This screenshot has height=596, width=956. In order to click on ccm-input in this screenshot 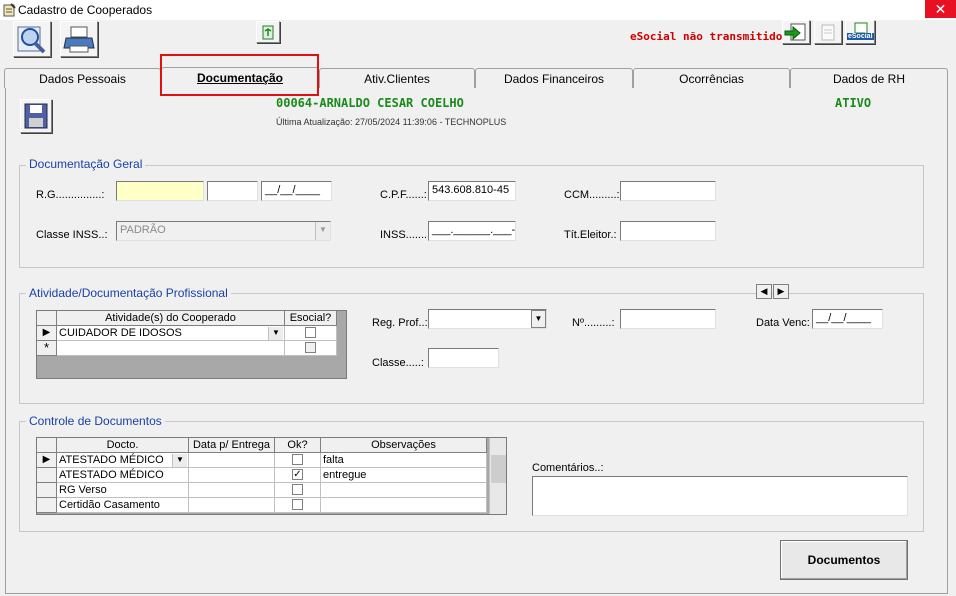, I will do `click(668, 191)`.